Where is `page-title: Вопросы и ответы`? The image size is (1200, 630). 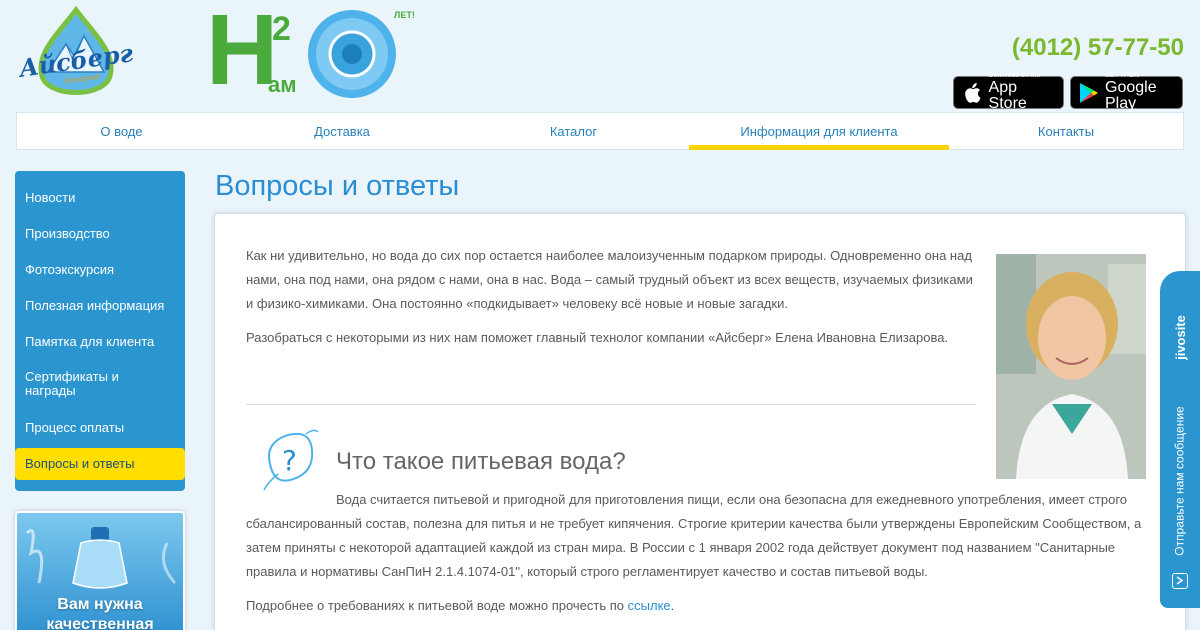 page-title: Вопросы и ответы is located at coordinates (337, 186).